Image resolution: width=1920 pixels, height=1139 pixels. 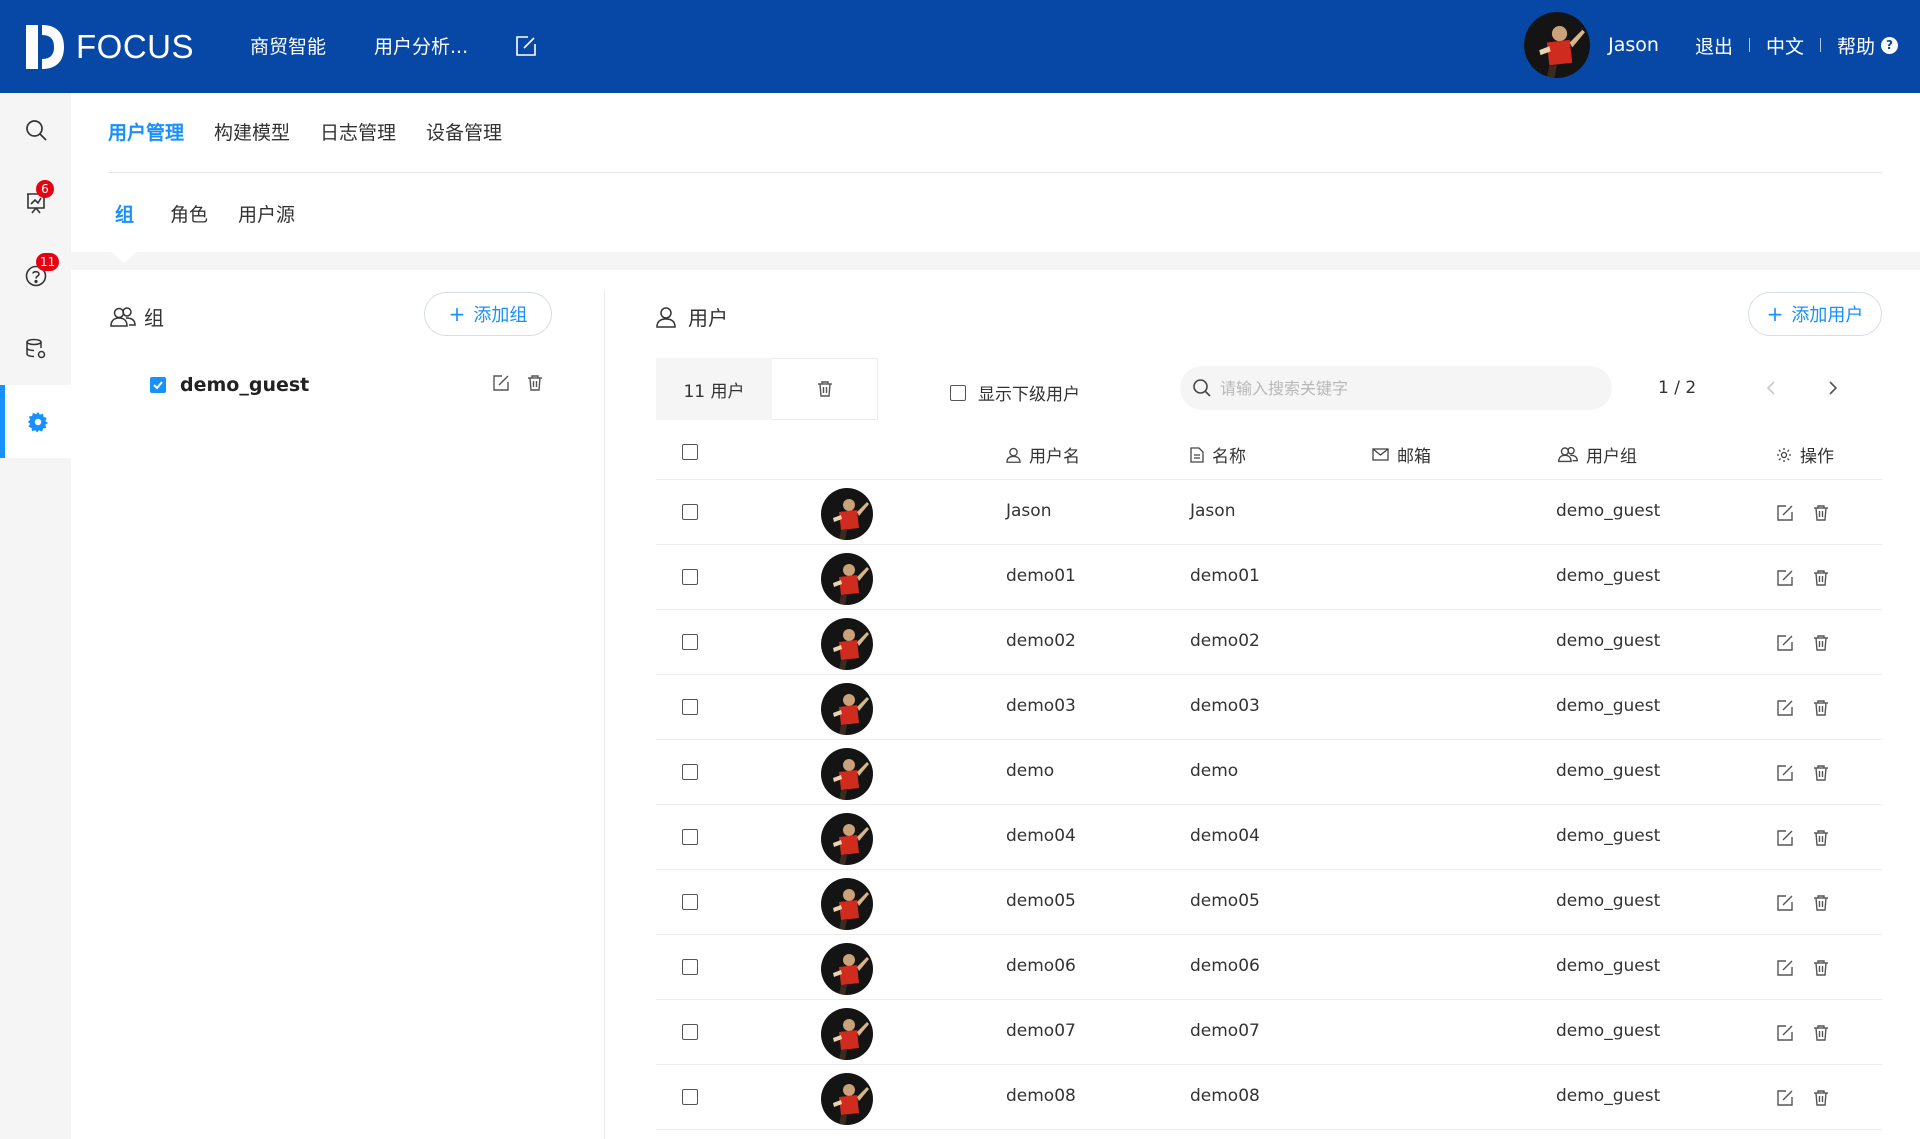 I want to click on language-switch: 中文, so click(x=1785, y=45).